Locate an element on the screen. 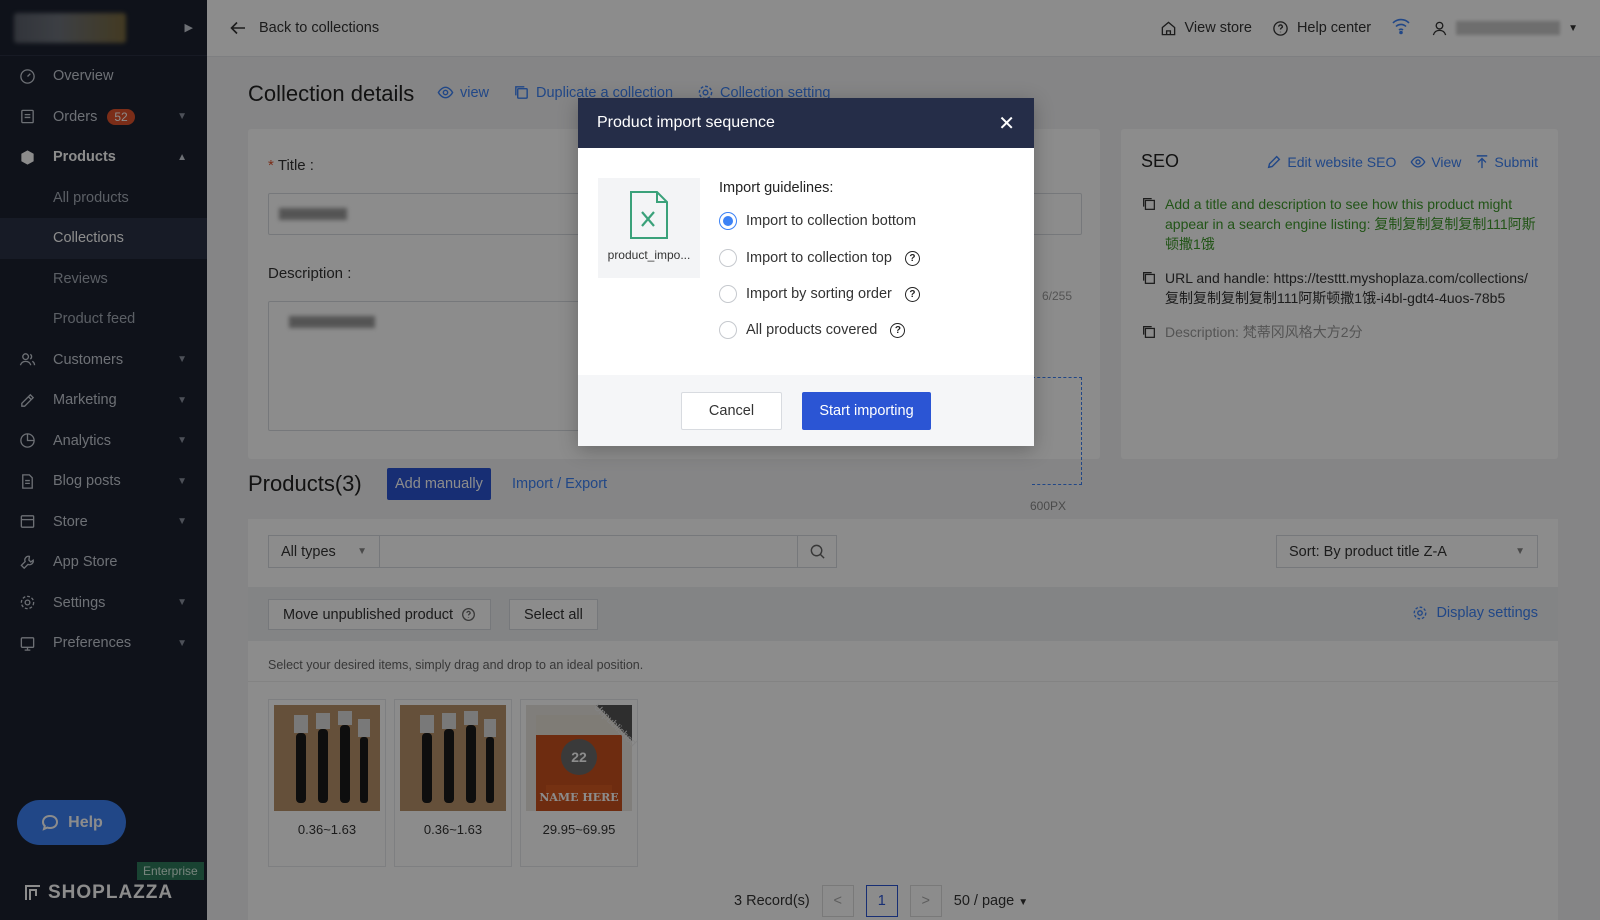  import-guidelines-title: Import guidelines: is located at coordinates (776, 188).